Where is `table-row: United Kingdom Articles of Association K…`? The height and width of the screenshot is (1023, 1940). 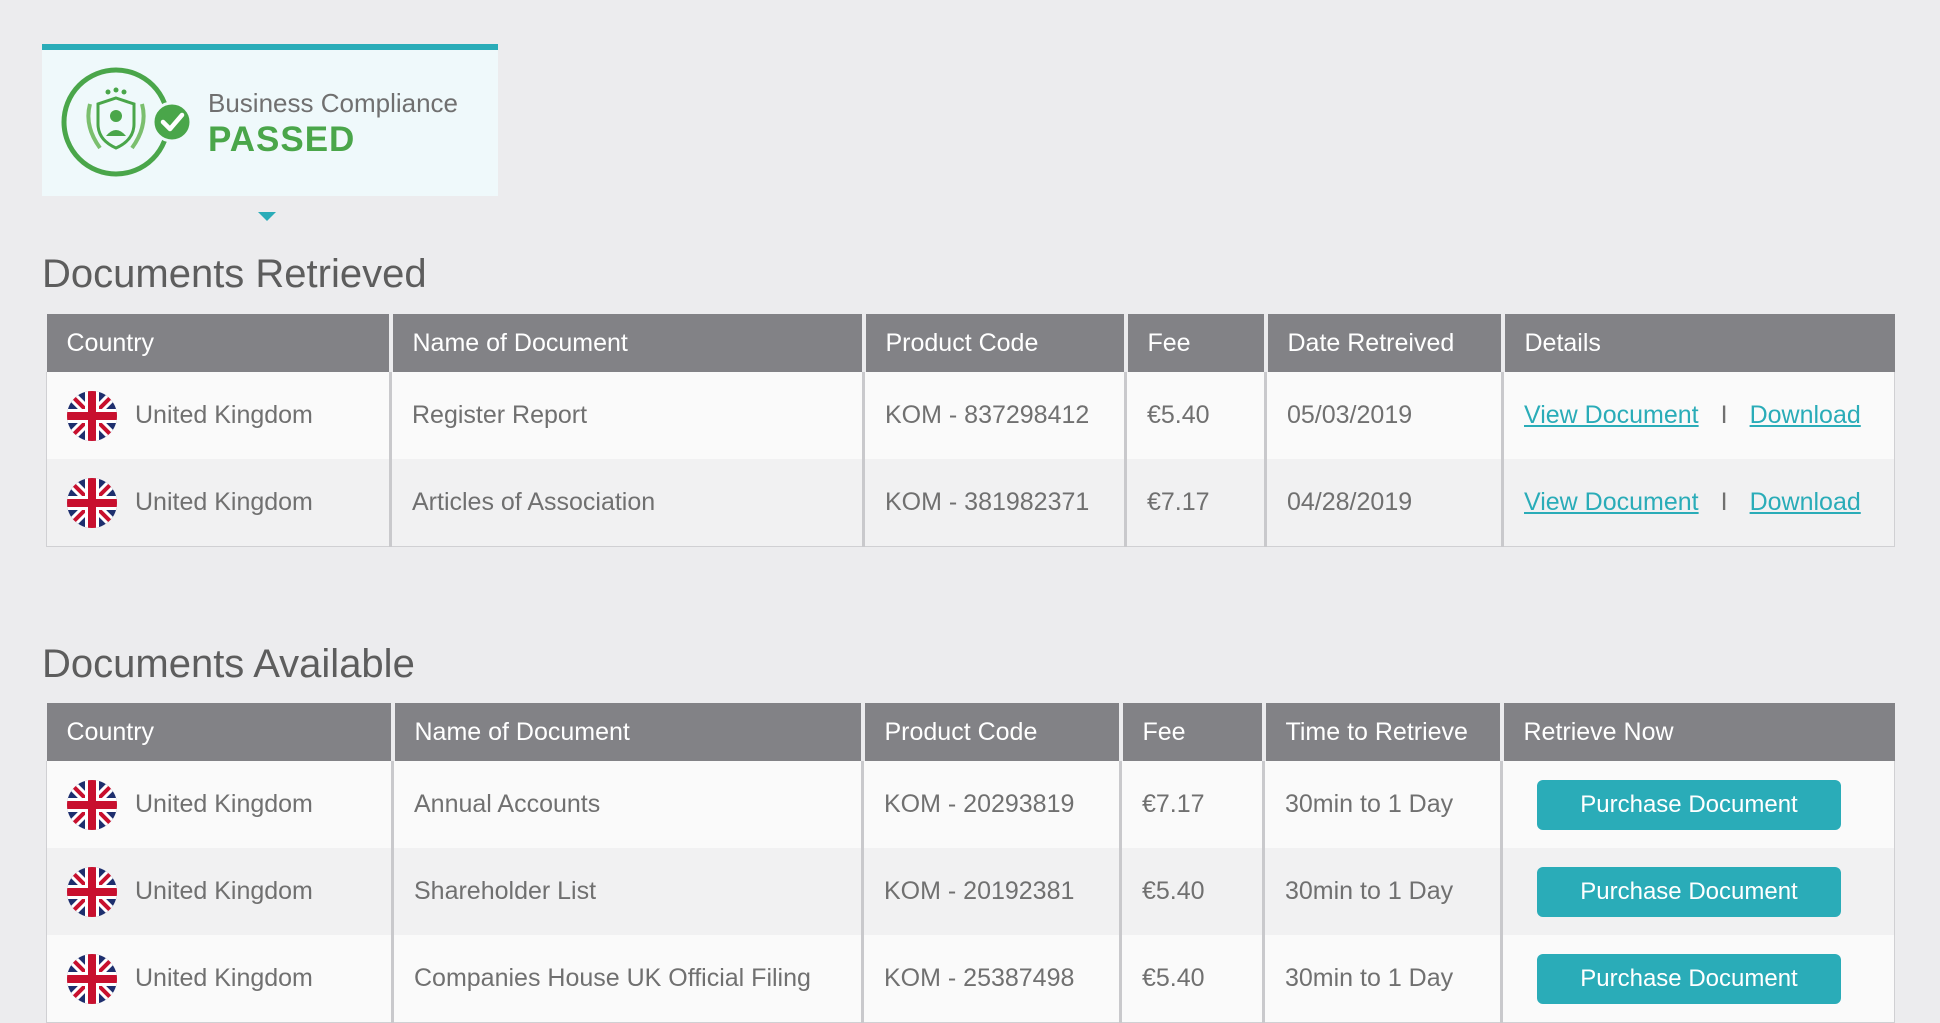
table-row: United Kingdom Articles of Association K… is located at coordinates (970, 503).